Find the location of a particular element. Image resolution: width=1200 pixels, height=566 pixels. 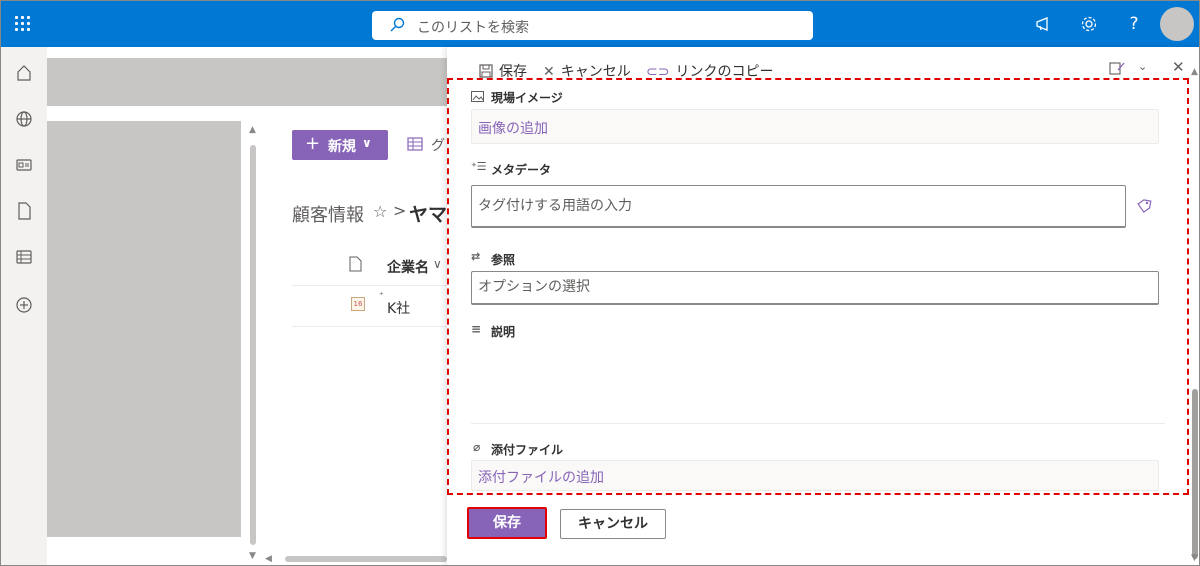

breadcrumb-current: ヤマ is located at coordinates (428, 215).